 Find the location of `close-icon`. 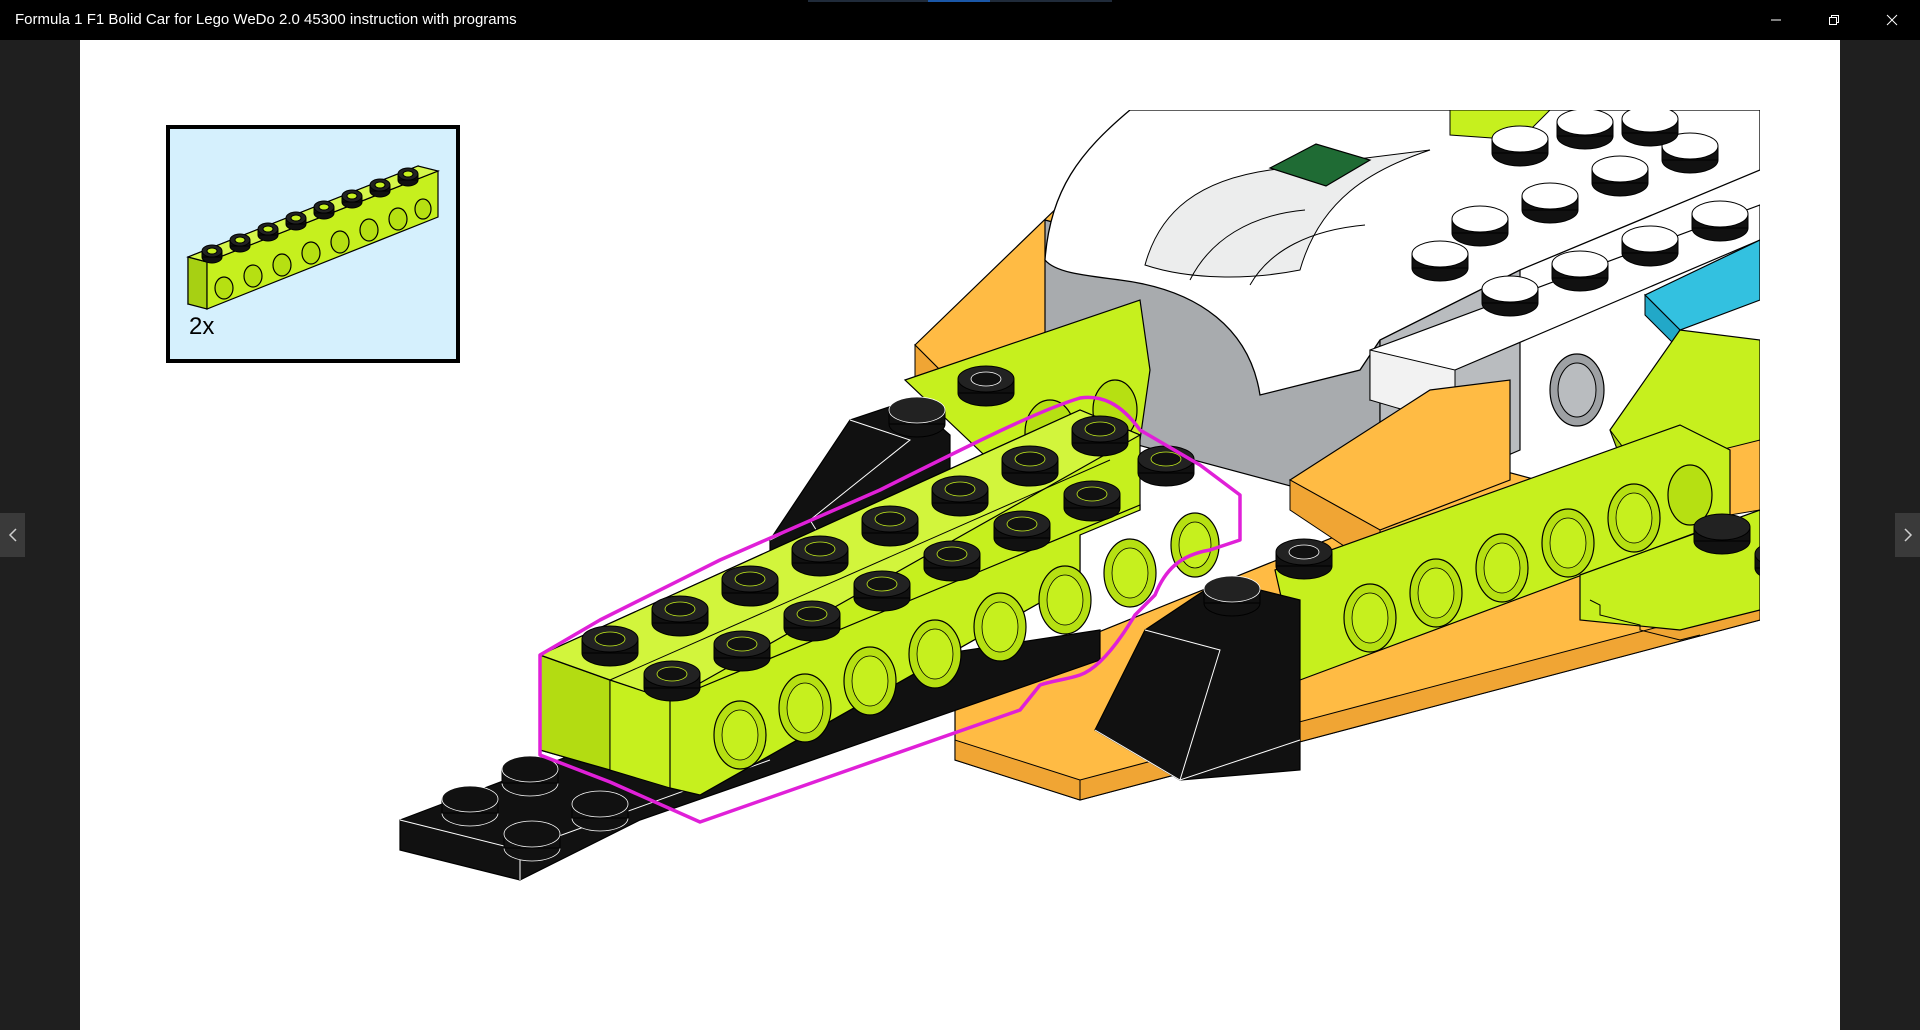

close-icon is located at coordinates (1892, 20).